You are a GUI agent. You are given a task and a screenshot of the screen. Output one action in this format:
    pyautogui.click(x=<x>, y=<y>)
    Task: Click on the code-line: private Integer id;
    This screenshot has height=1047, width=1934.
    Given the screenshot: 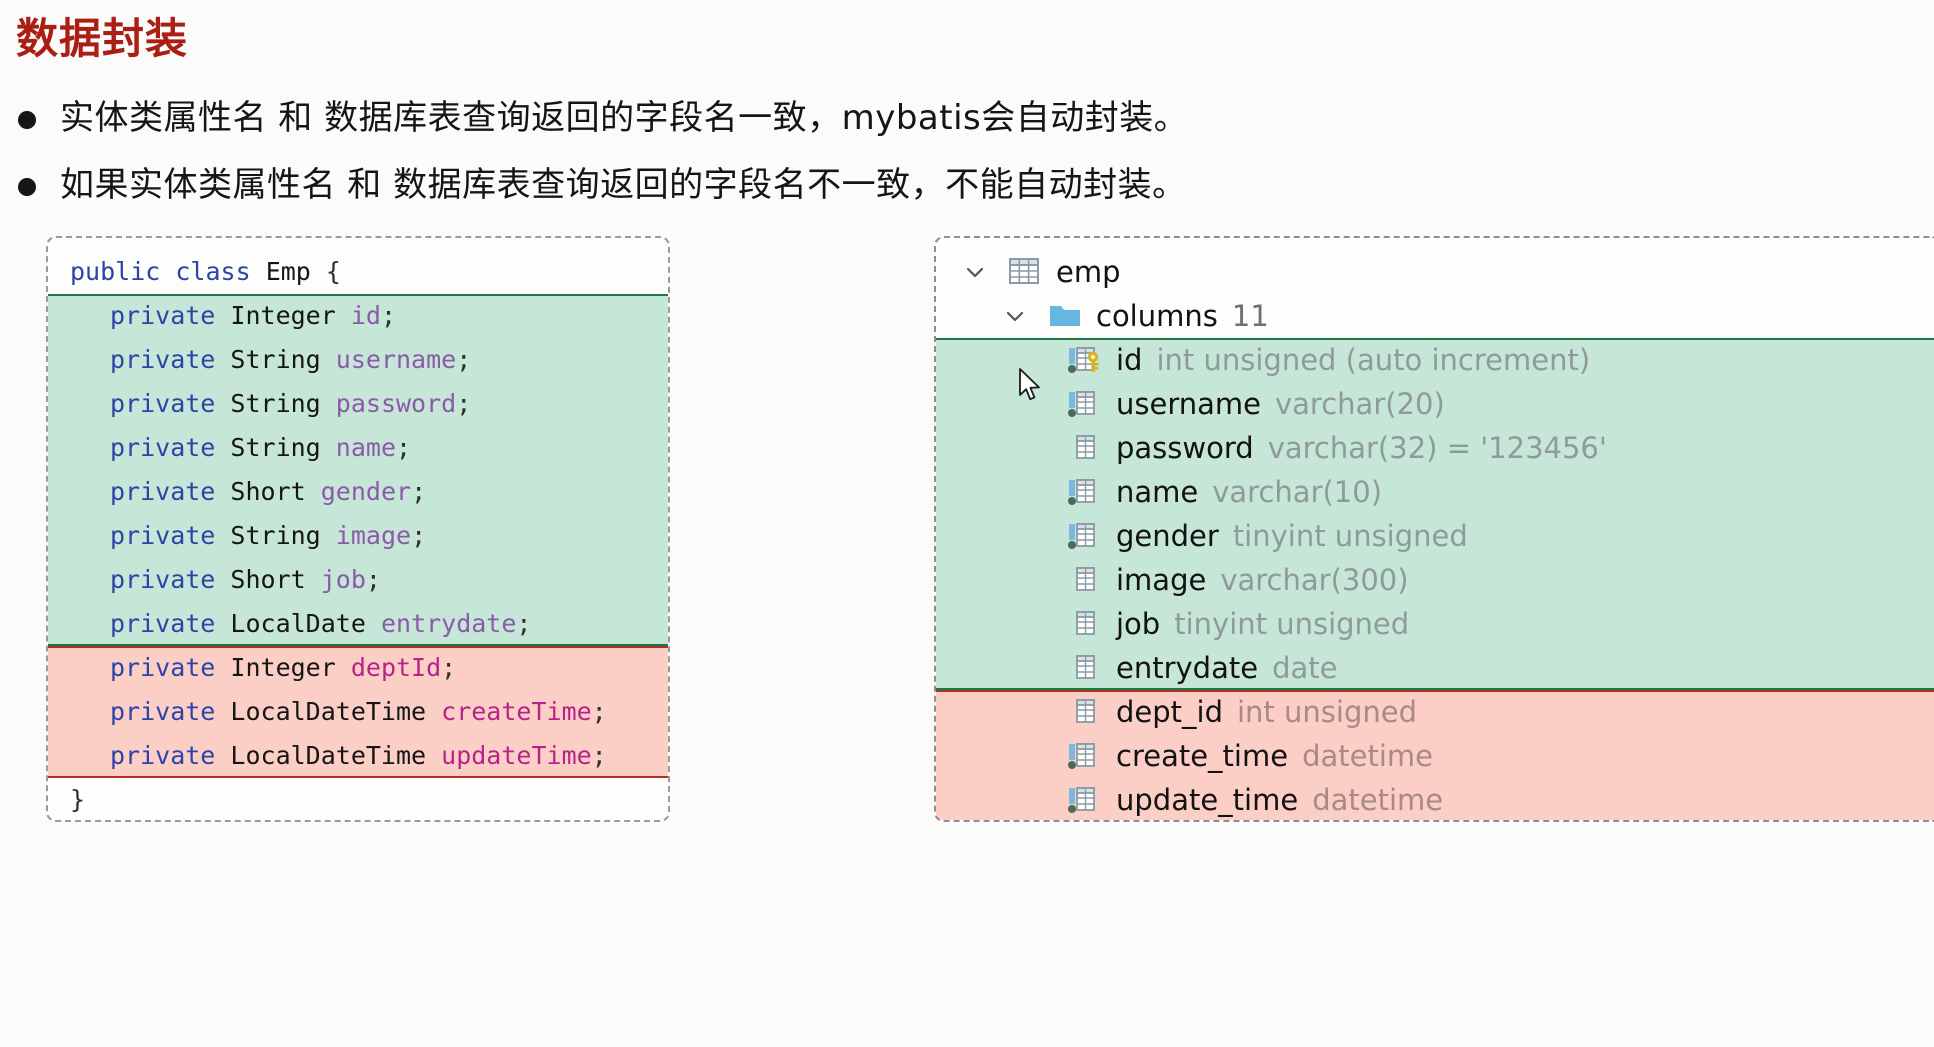 What is the action you would take?
    pyautogui.click(x=358, y=316)
    